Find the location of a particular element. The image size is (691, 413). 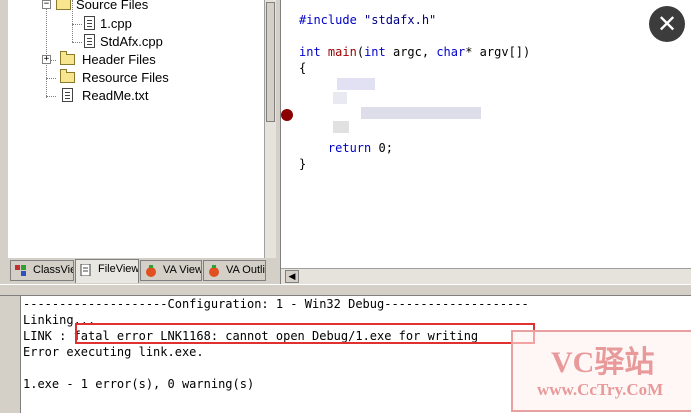

editor-horizontal-scrollbar: ◀ is located at coordinates (486, 276).